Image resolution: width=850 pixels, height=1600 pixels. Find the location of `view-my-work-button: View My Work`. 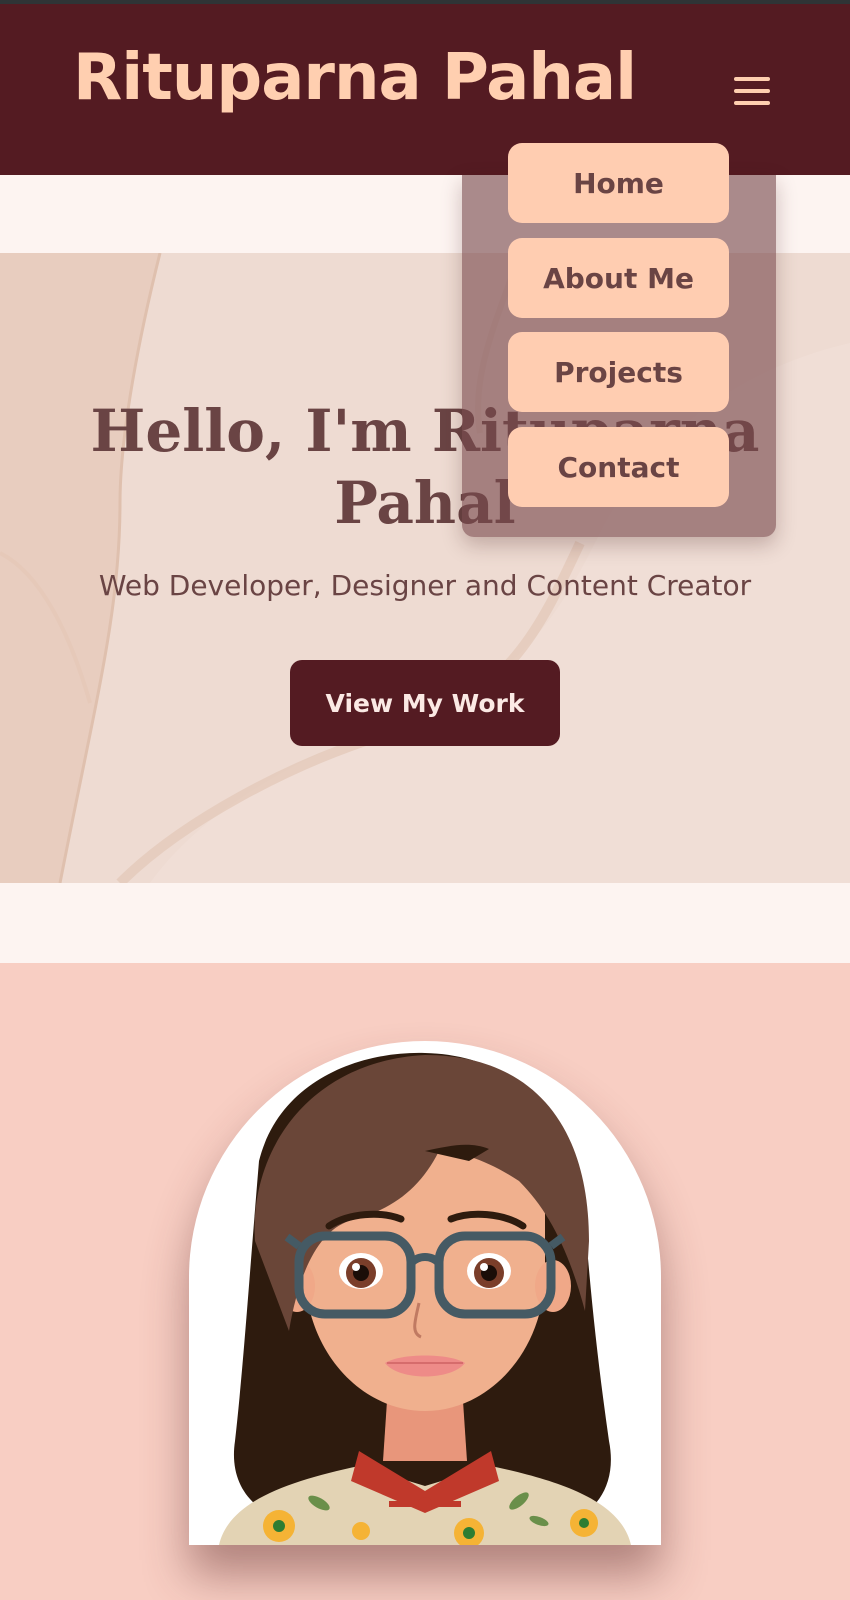

view-my-work-button: View My Work is located at coordinates (425, 703).